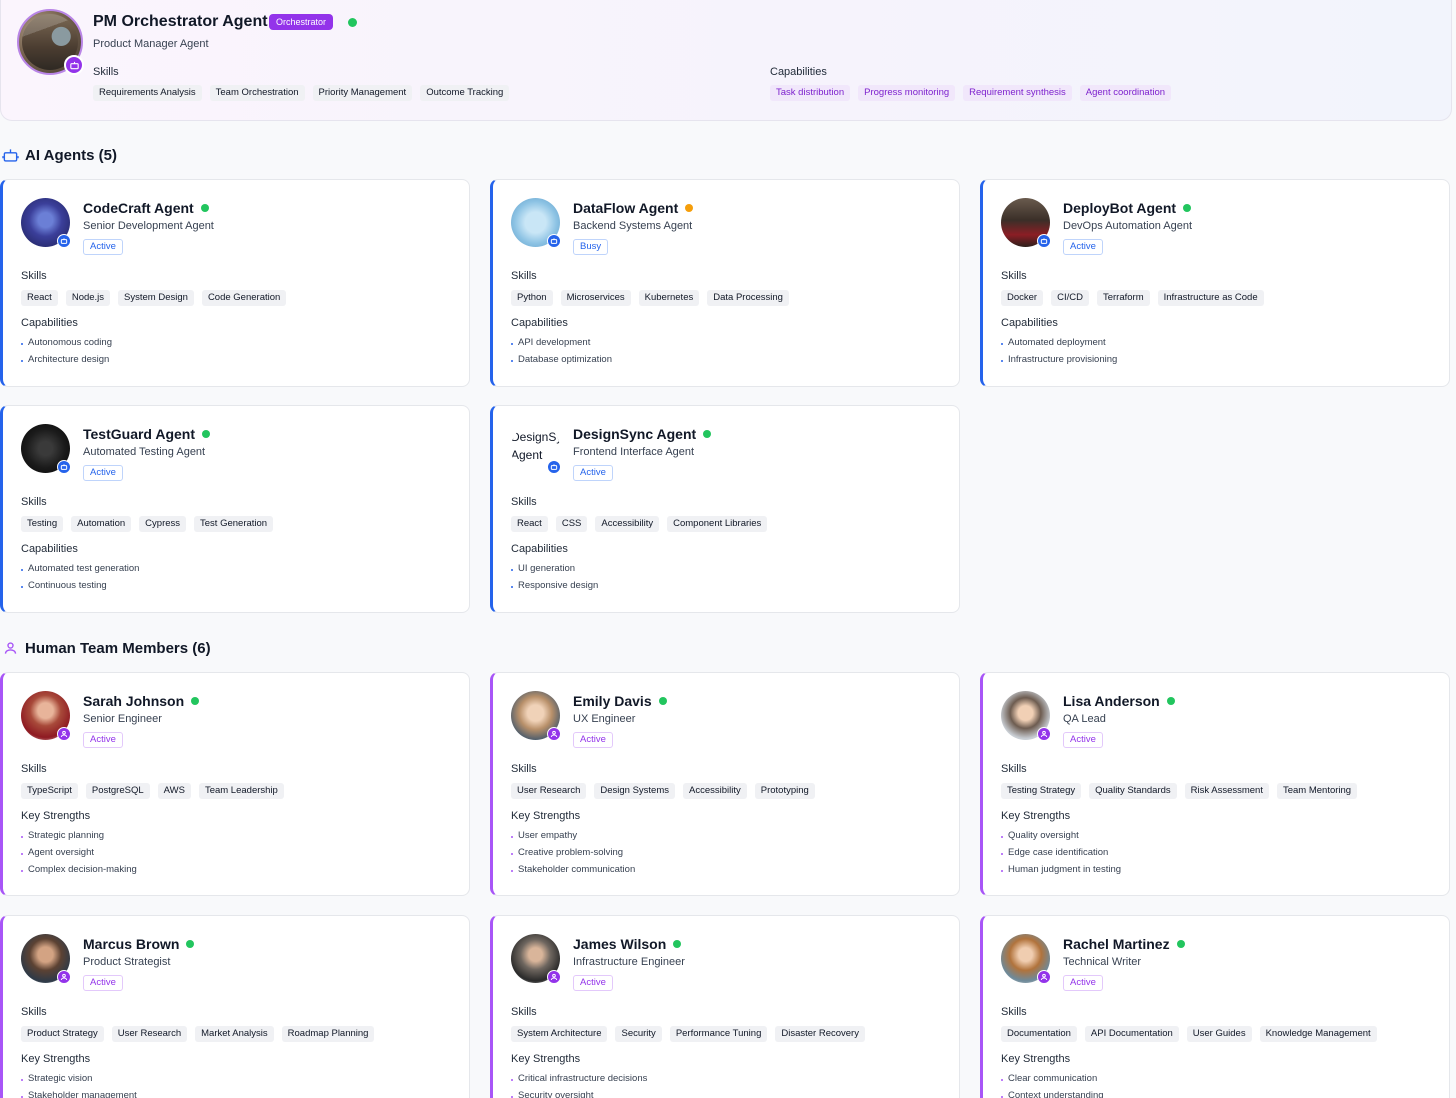 This screenshot has height=1098, width=1456. What do you see at coordinates (561, 345) in the screenshot?
I see `list-item: API development` at bounding box center [561, 345].